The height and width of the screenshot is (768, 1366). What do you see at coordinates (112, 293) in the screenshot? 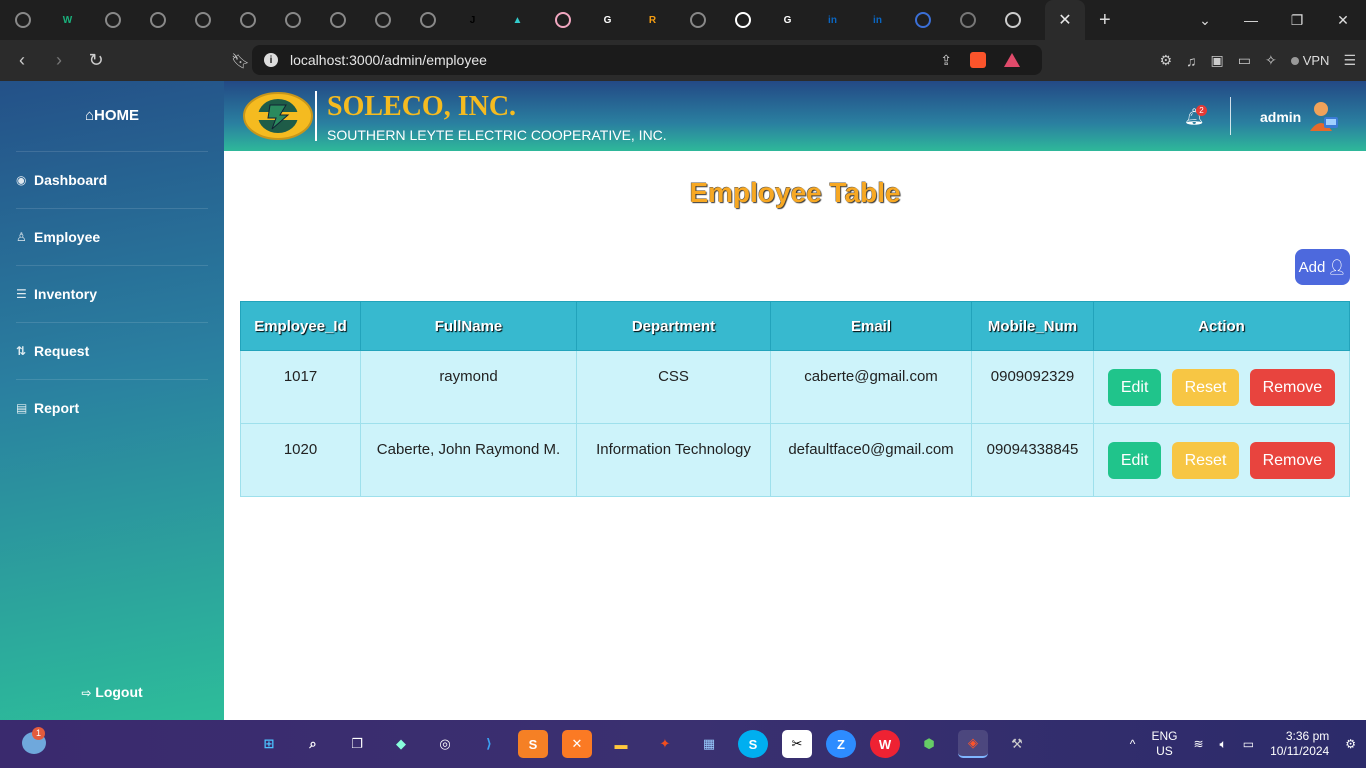
I see `sidebar-item-inventory: ☰ Inventory` at bounding box center [112, 293].